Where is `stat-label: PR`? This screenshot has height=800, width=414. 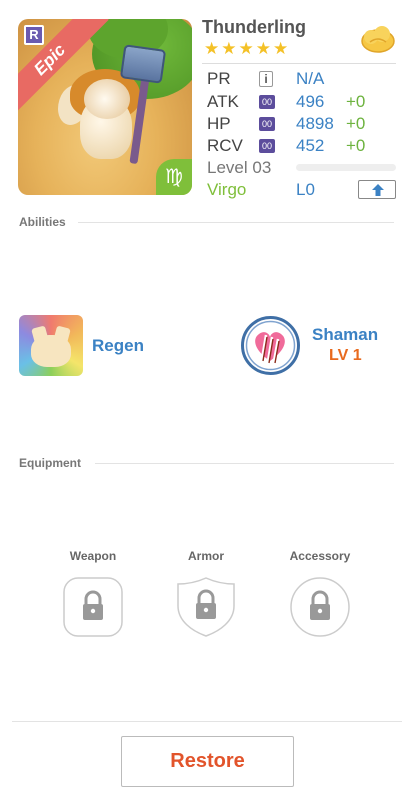 stat-label: PR is located at coordinates (219, 78).